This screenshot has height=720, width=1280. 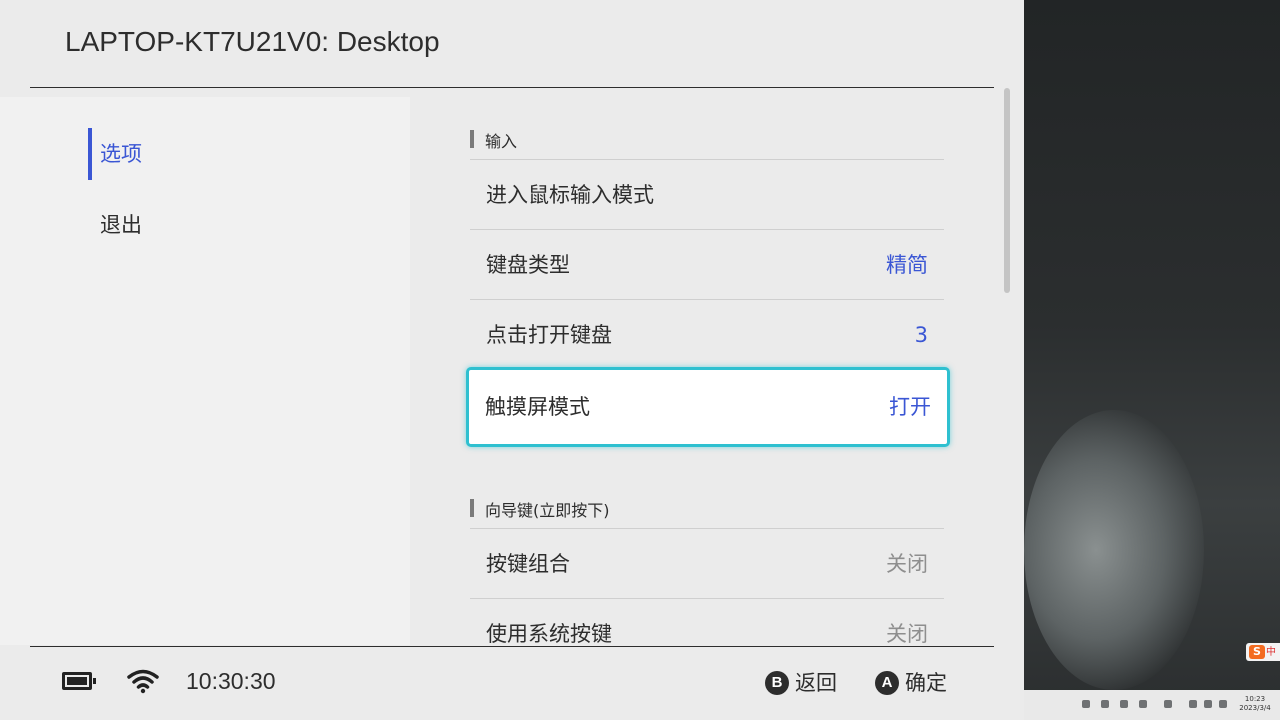 I want to click on setting-row-touchscreen-mode: 触摸屏模式 打开, so click(x=708, y=407).